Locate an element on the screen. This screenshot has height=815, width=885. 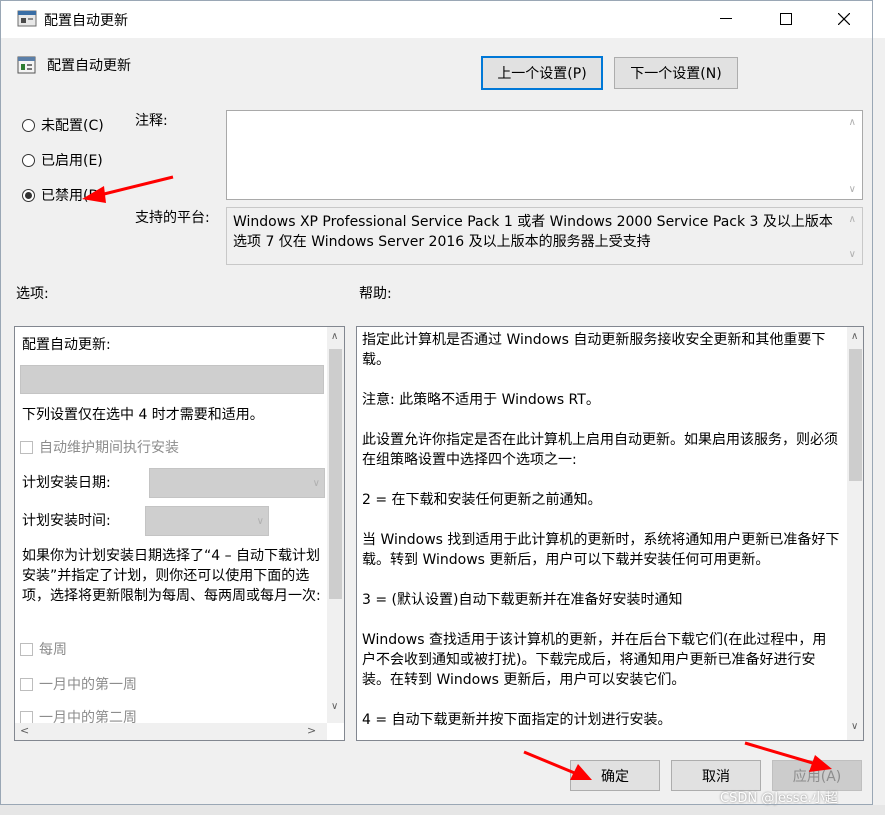
next-setting-button: 下一个设置(N) is located at coordinates (676, 73).